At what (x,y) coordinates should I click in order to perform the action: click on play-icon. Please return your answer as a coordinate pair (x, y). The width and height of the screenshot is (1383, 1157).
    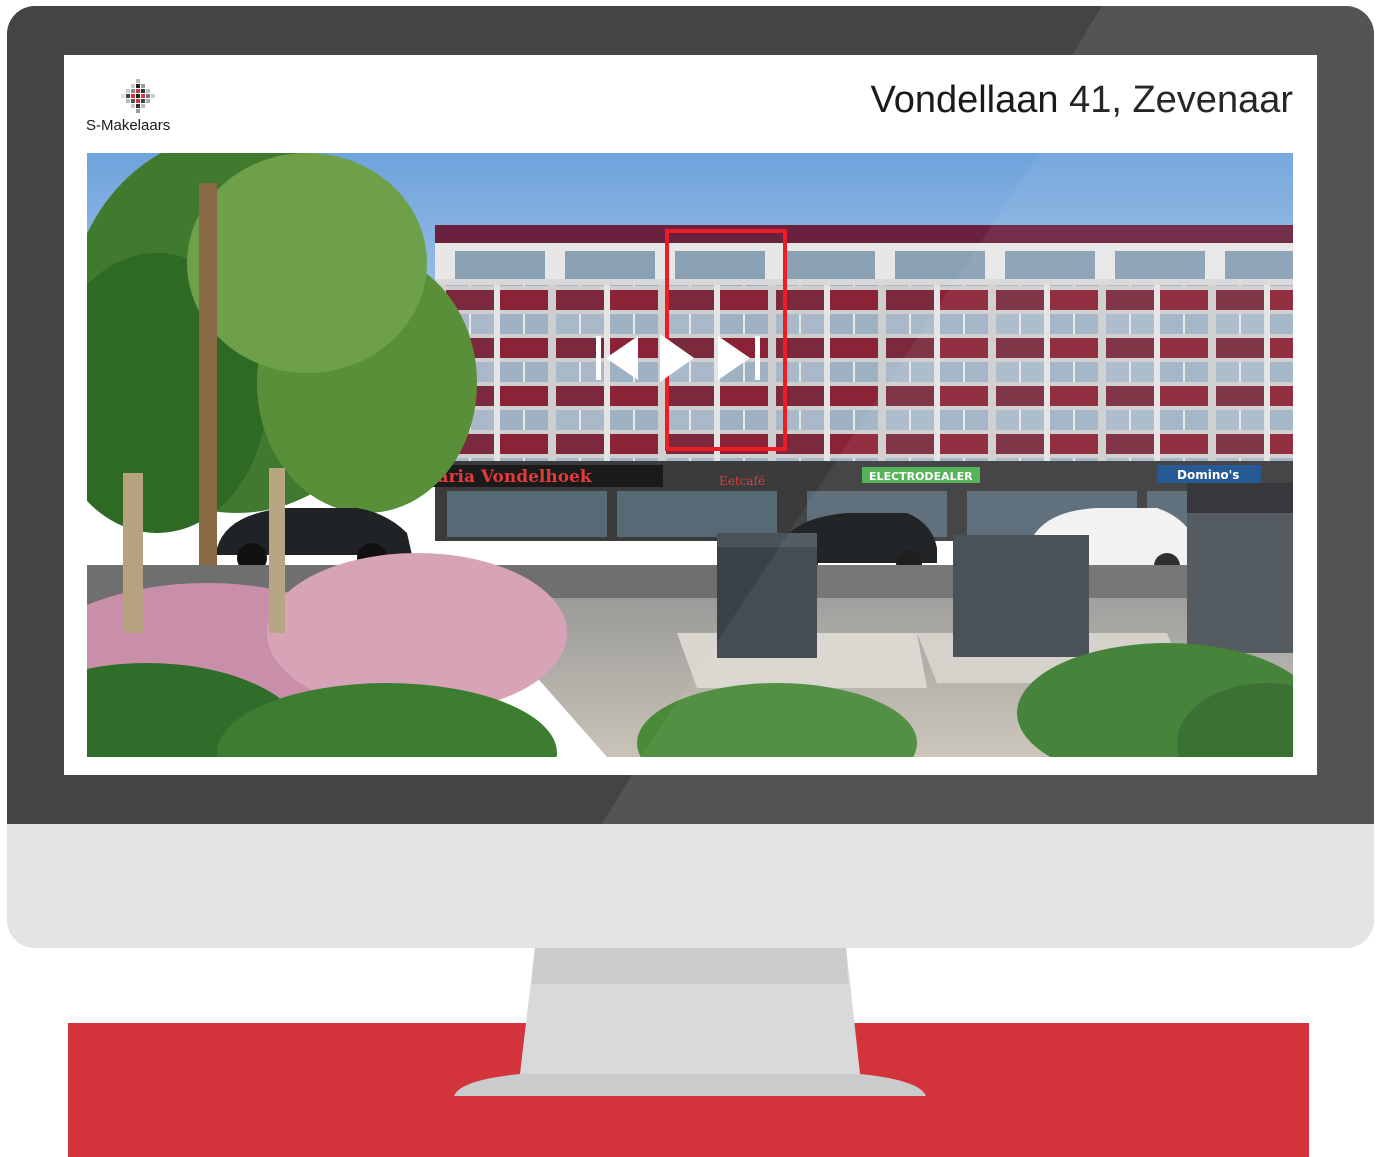
    Looking at the image, I should click on (677, 358).